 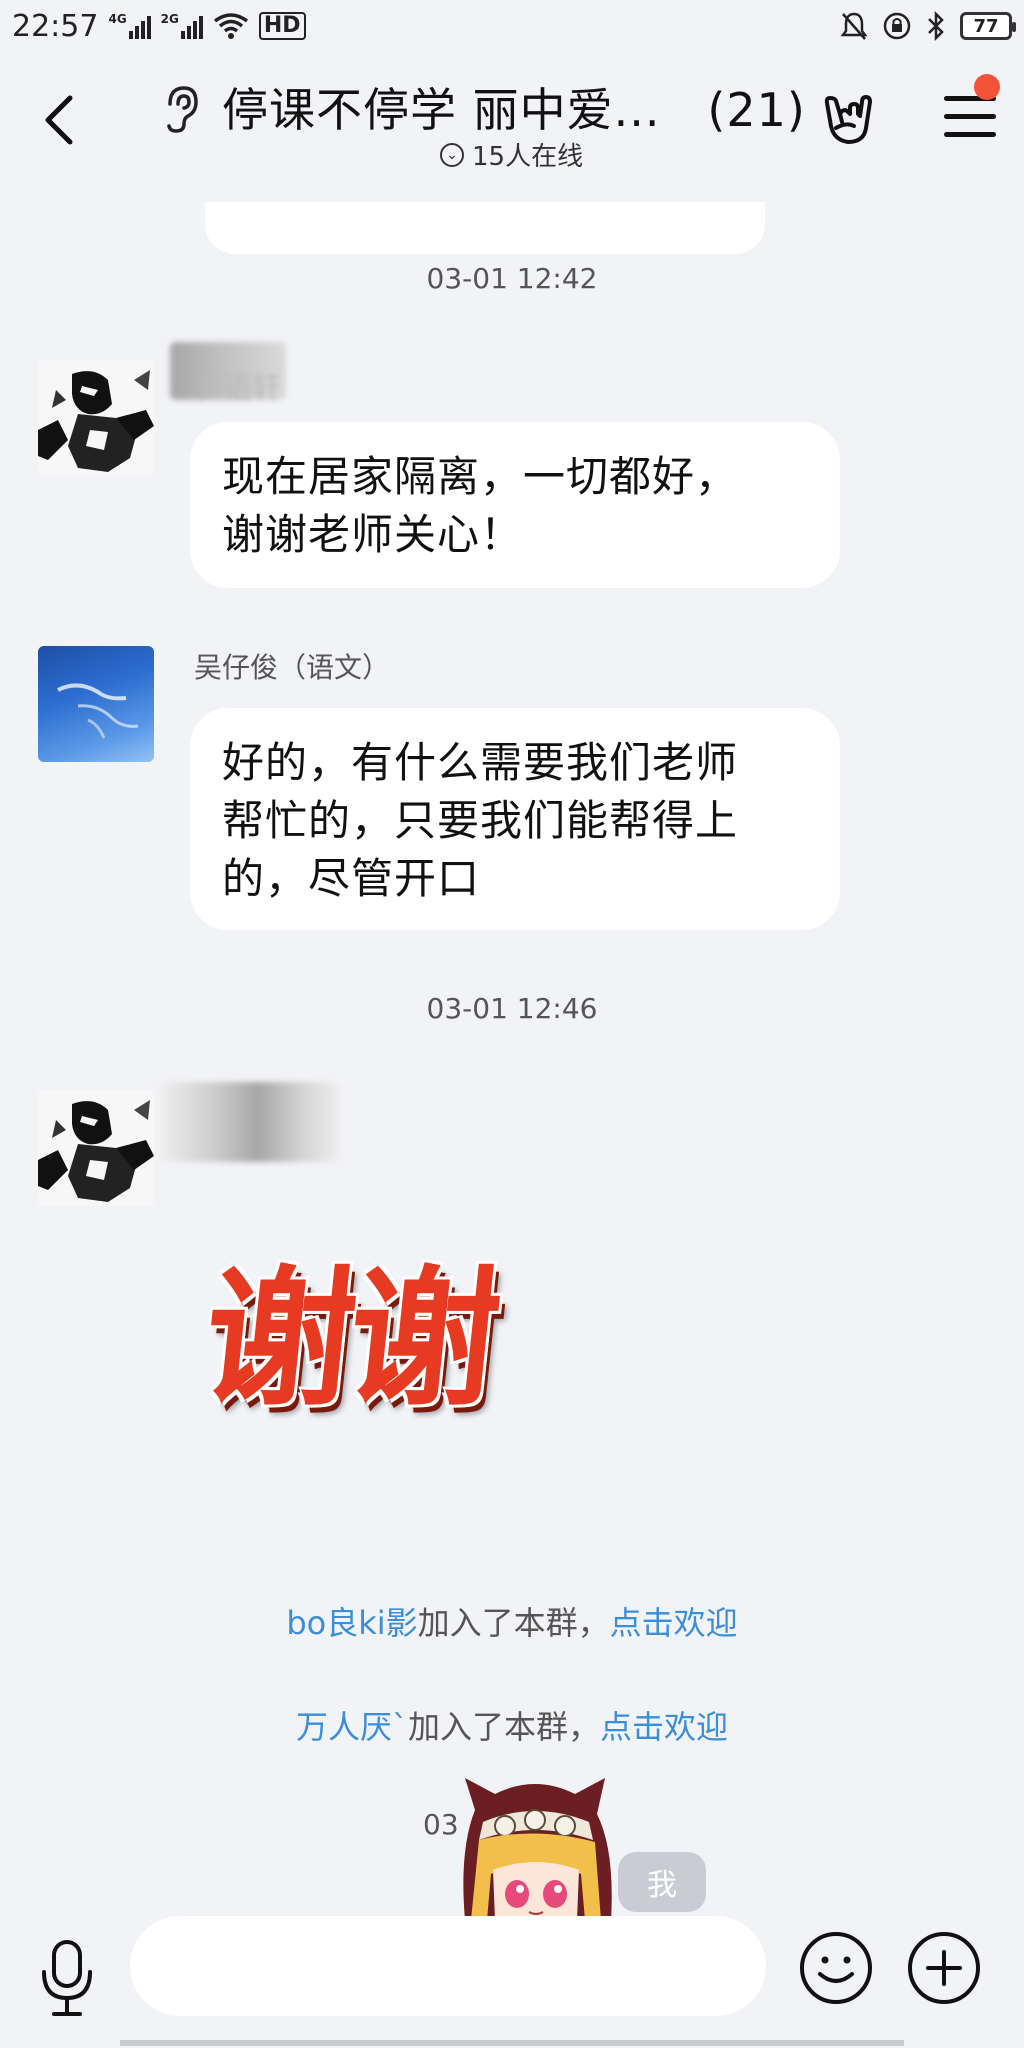 I want to click on battery-icon: 77, so click(x=988, y=26).